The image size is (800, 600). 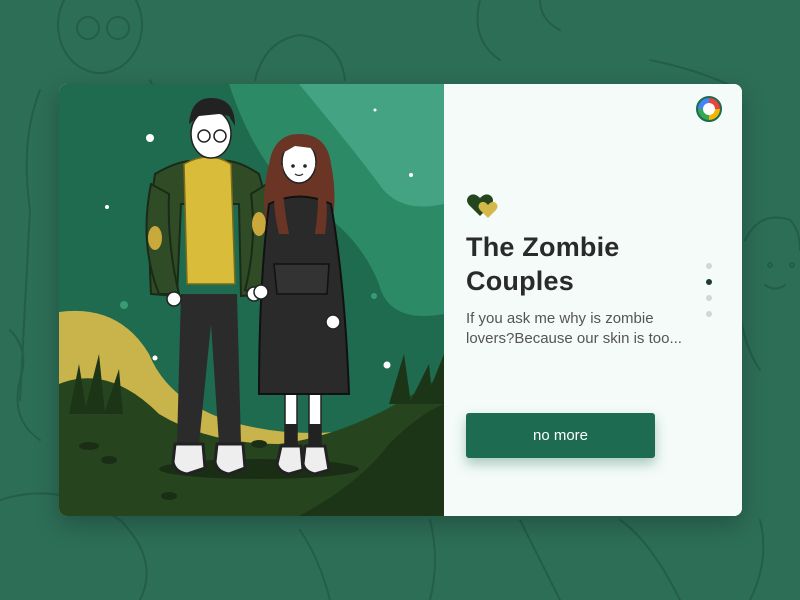 What do you see at coordinates (709, 109) in the screenshot?
I see `app-logo-icon` at bounding box center [709, 109].